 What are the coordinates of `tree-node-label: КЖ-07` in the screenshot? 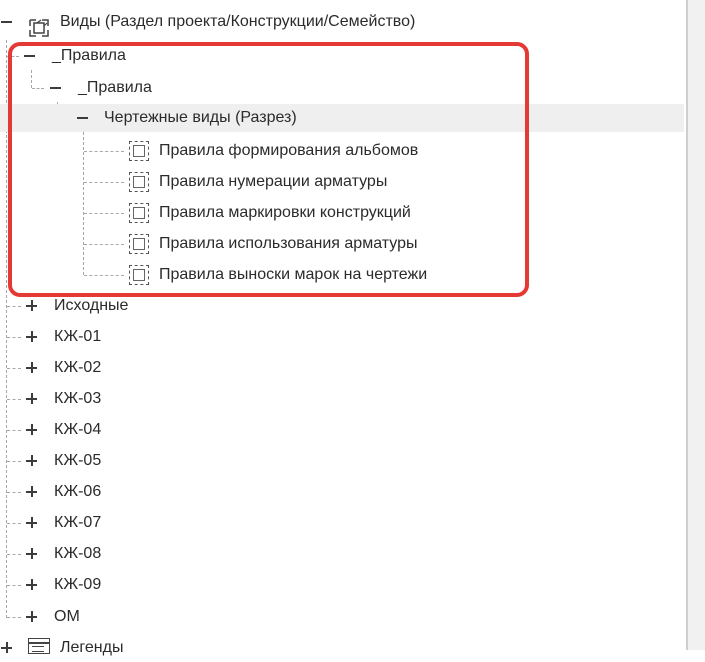 It's located at (78, 522).